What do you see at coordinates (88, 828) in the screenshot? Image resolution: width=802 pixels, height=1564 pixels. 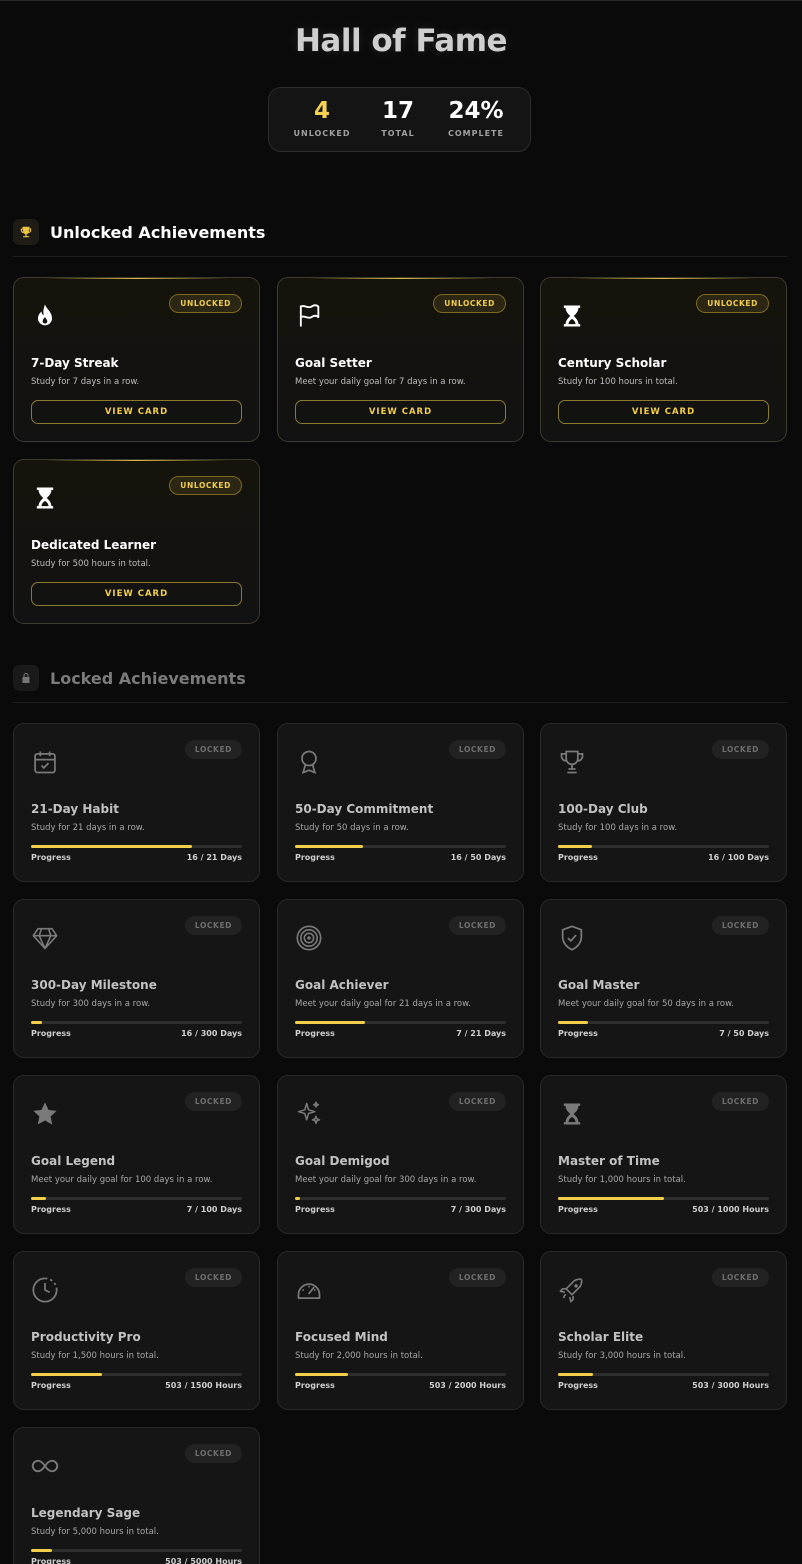 I see `achievement-description: Study for 21 days in a row.` at bounding box center [88, 828].